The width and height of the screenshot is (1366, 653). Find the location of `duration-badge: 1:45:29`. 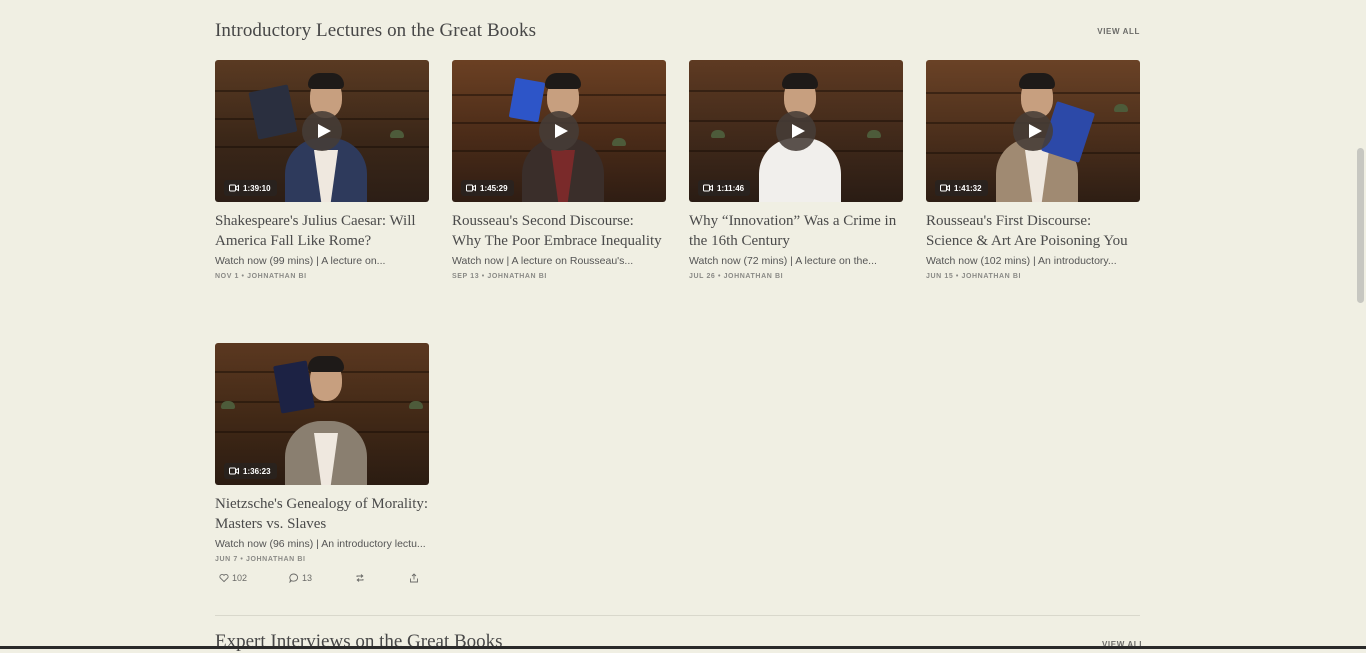

duration-badge: 1:45:29 is located at coordinates (487, 188).